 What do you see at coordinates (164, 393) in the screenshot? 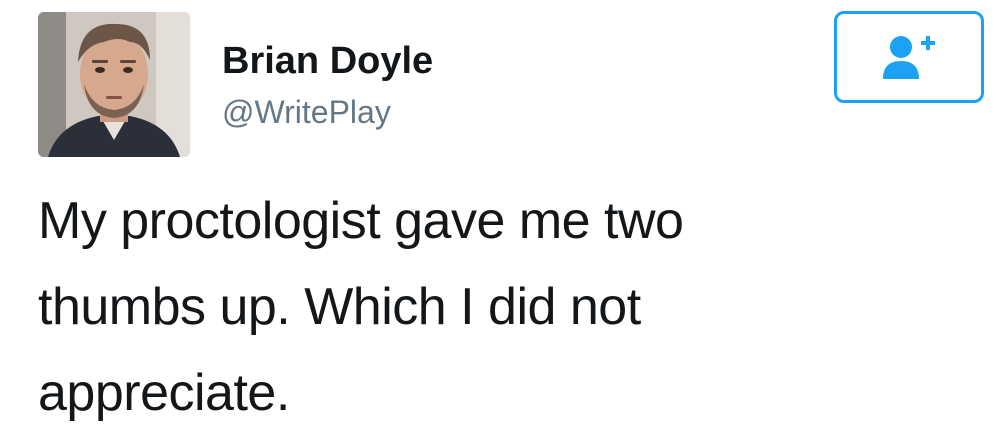
I see `tweet-text-line: appreciate.` at bounding box center [164, 393].